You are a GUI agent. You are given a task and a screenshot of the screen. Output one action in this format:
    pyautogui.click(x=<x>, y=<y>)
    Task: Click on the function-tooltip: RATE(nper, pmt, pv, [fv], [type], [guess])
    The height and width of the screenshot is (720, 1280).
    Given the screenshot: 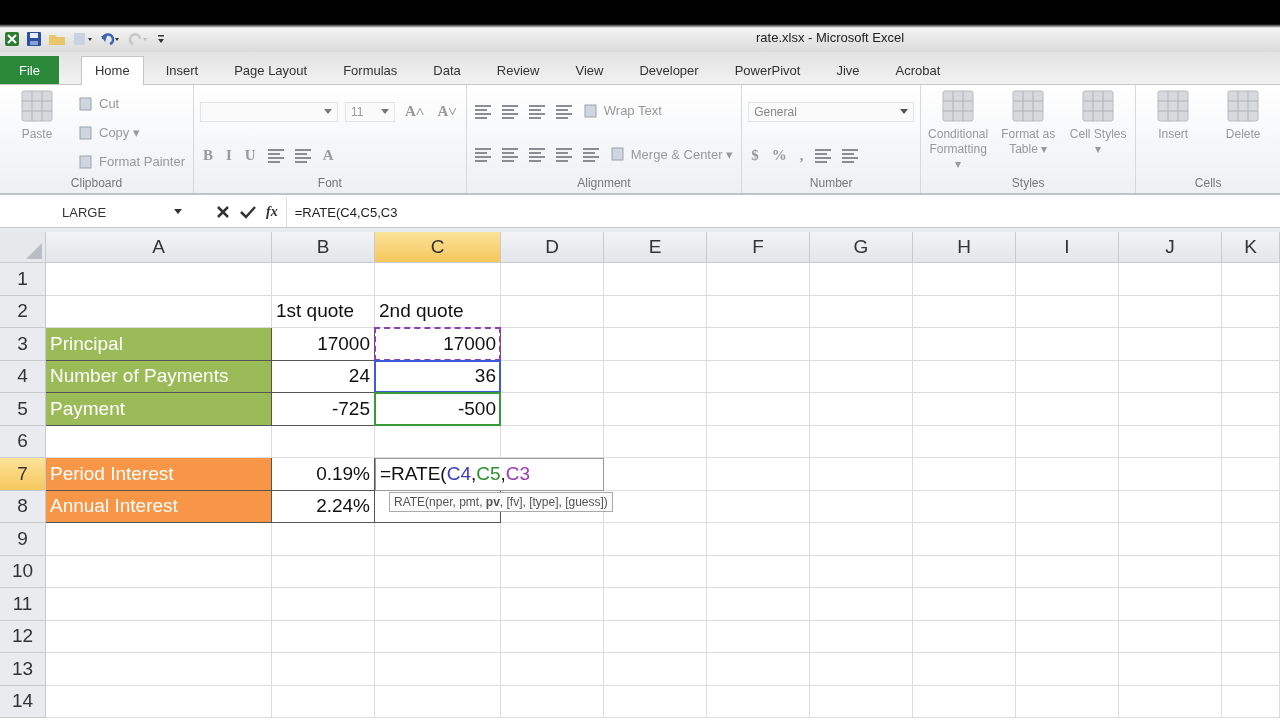 What is the action you would take?
    pyautogui.click(x=501, y=501)
    